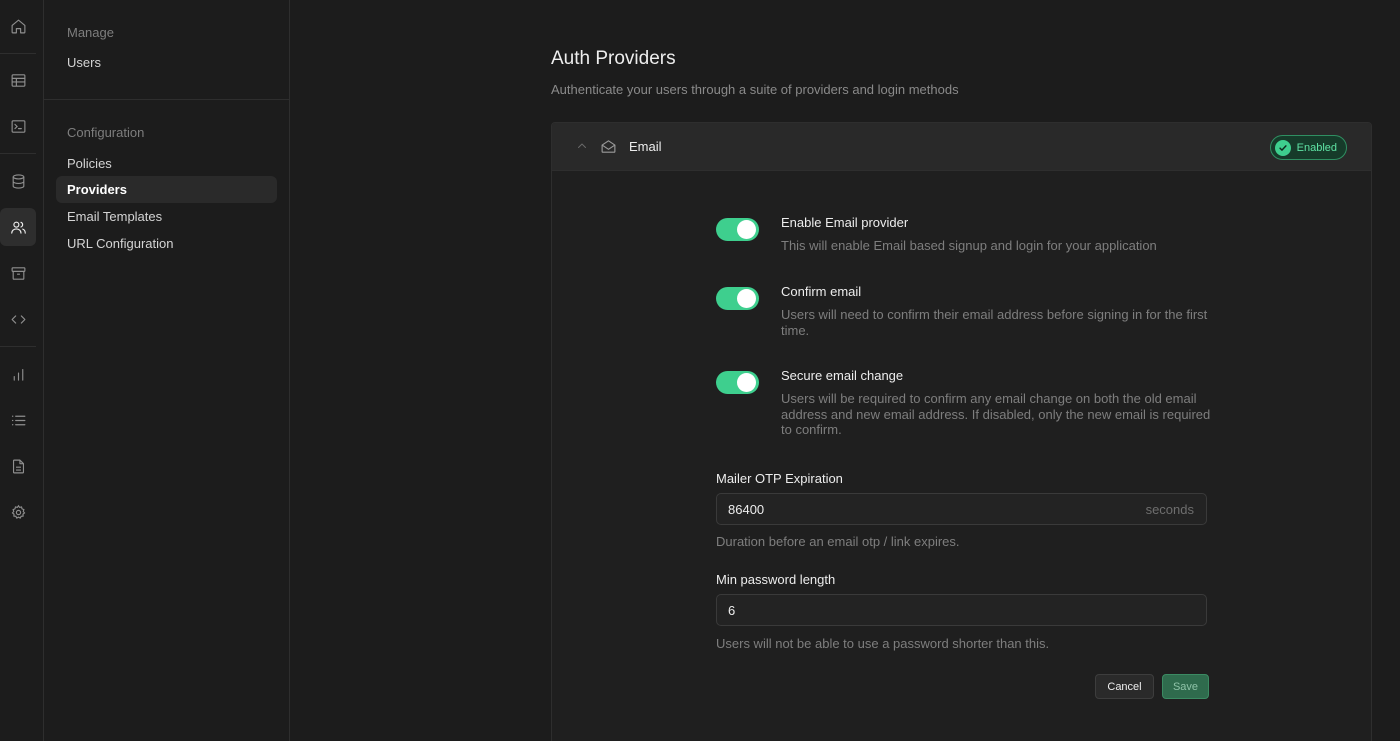 Image resolution: width=1400 pixels, height=741 pixels. What do you see at coordinates (18, 26) in the screenshot?
I see `home-icon` at bounding box center [18, 26].